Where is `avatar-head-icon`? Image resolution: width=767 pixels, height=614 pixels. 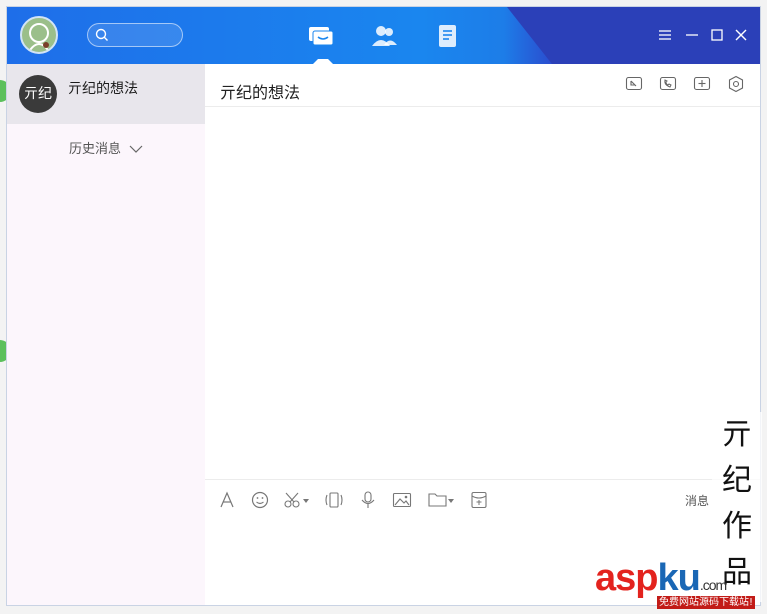 avatar-head-icon is located at coordinates (39, 37).